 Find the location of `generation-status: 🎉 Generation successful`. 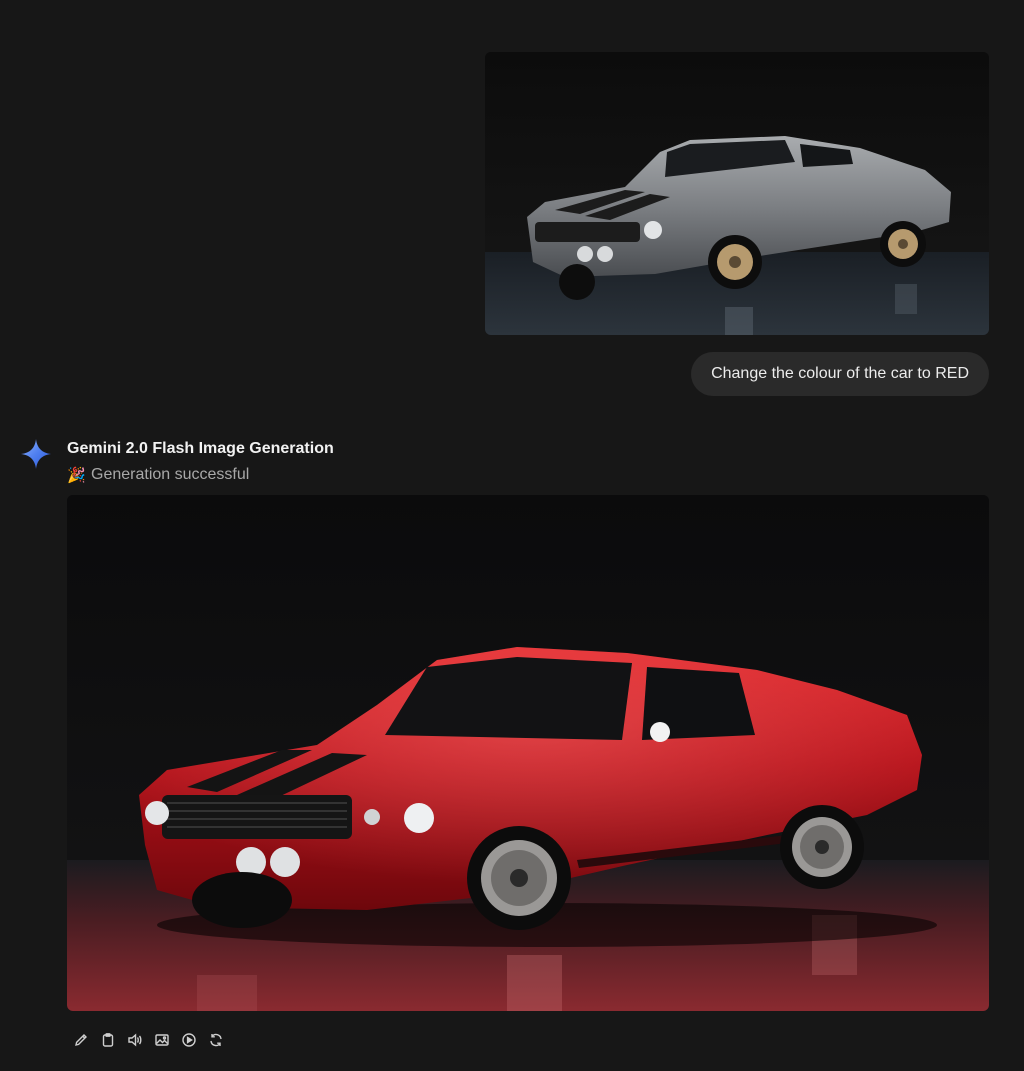

generation-status: 🎉 Generation successful is located at coordinates (158, 475).